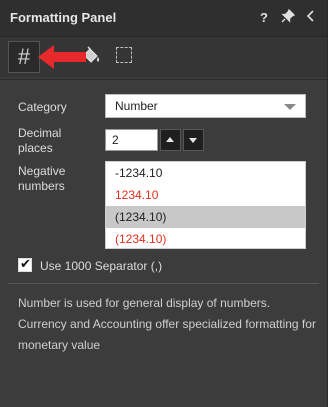  Describe the element at coordinates (290, 107) in the screenshot. I see `chevron-down-icon` at that location.